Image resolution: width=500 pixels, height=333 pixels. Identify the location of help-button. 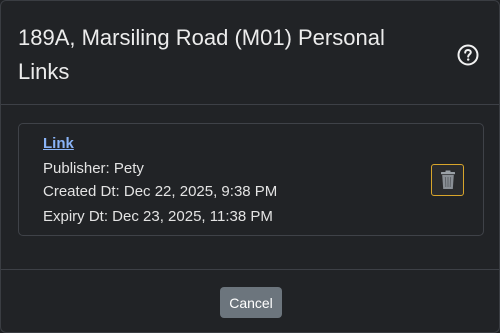
(468, 55).